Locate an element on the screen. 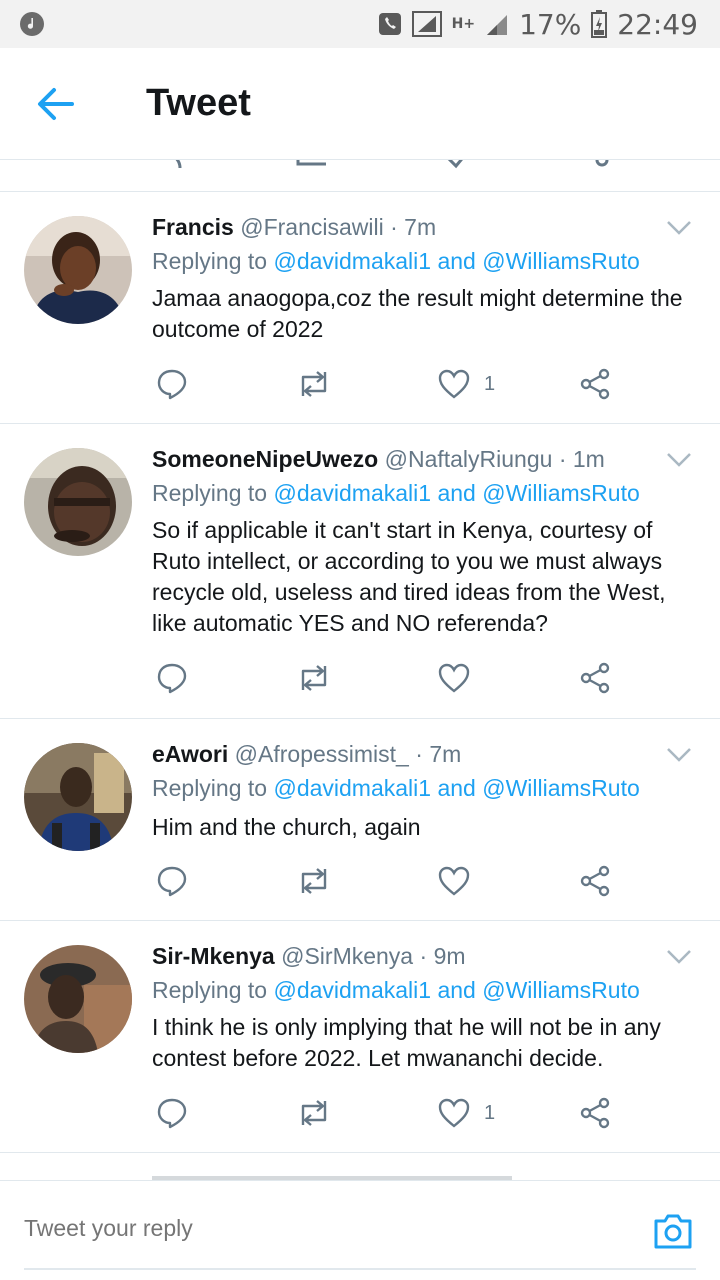  signal-strength-2-icon is located at coordinates (497, 25).